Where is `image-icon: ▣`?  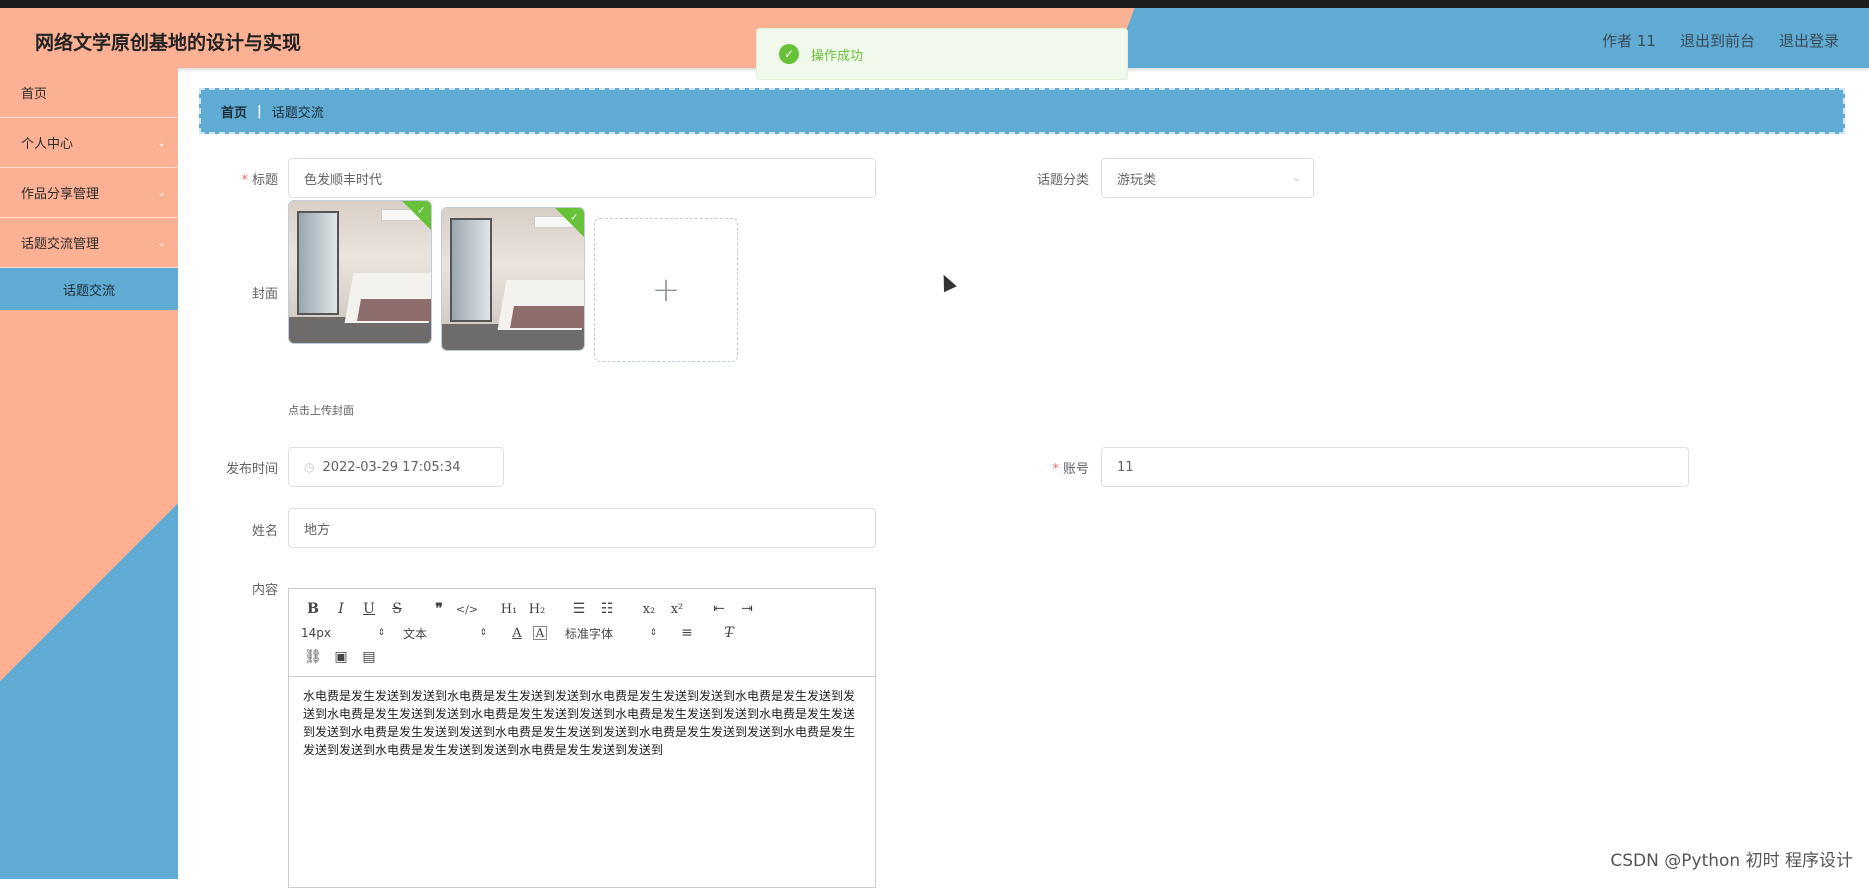 image-icon: ▣ is located at coordinates (341, 657).